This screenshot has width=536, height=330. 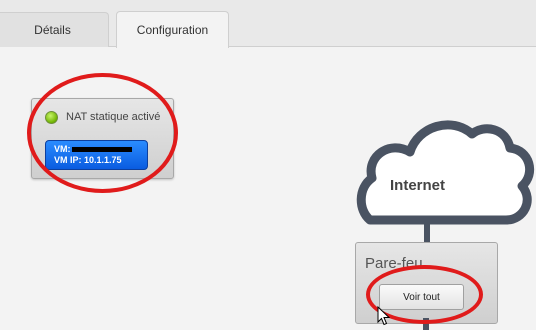 I want to click on internet-label: Internet, so click(x=418, y=185).